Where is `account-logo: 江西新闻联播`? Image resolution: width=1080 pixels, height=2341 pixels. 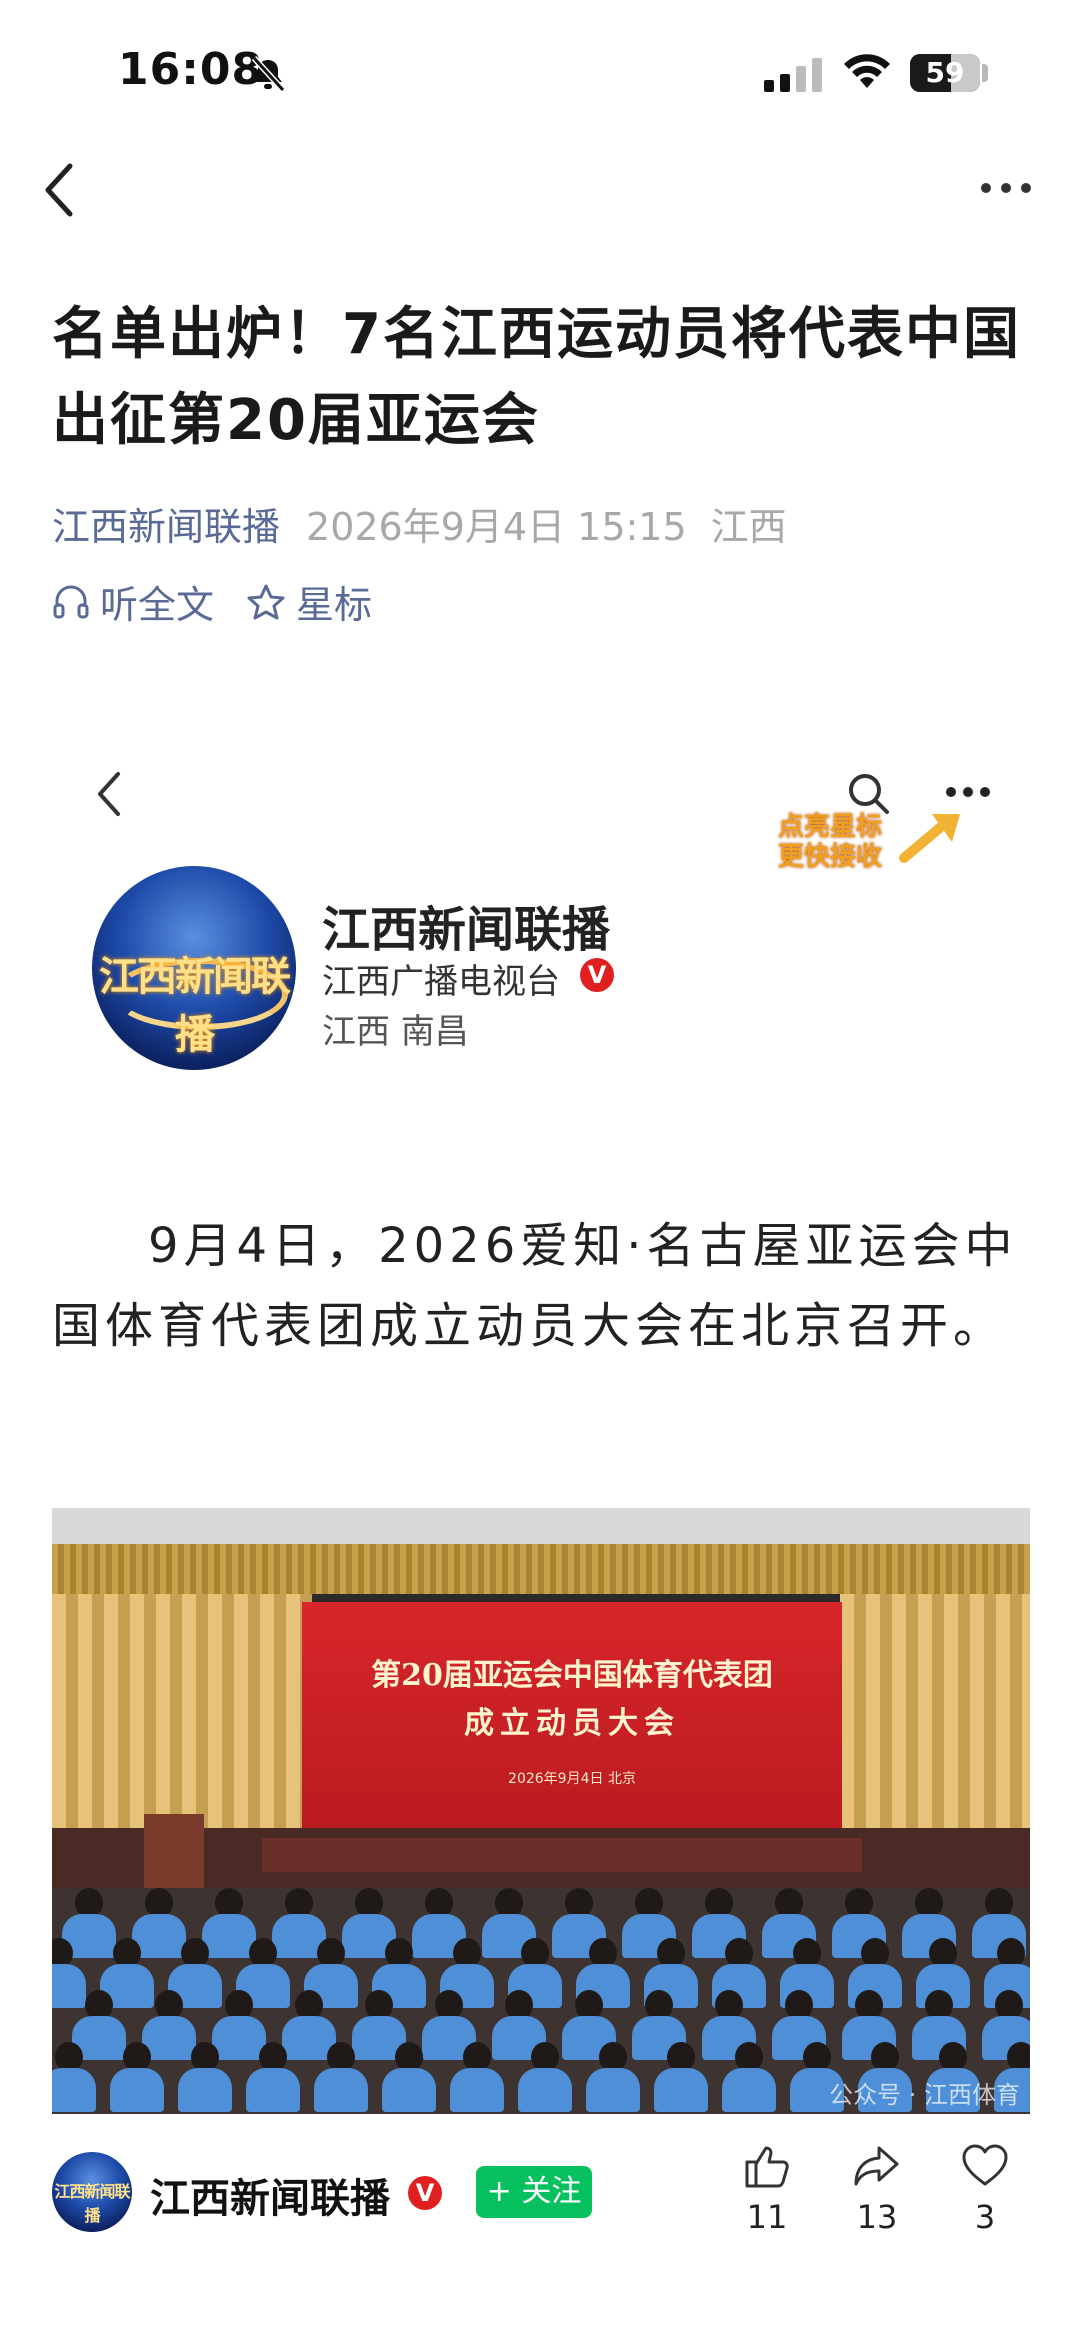 account-logo: 江西新闻联播 is located at coordinates (194, 968).